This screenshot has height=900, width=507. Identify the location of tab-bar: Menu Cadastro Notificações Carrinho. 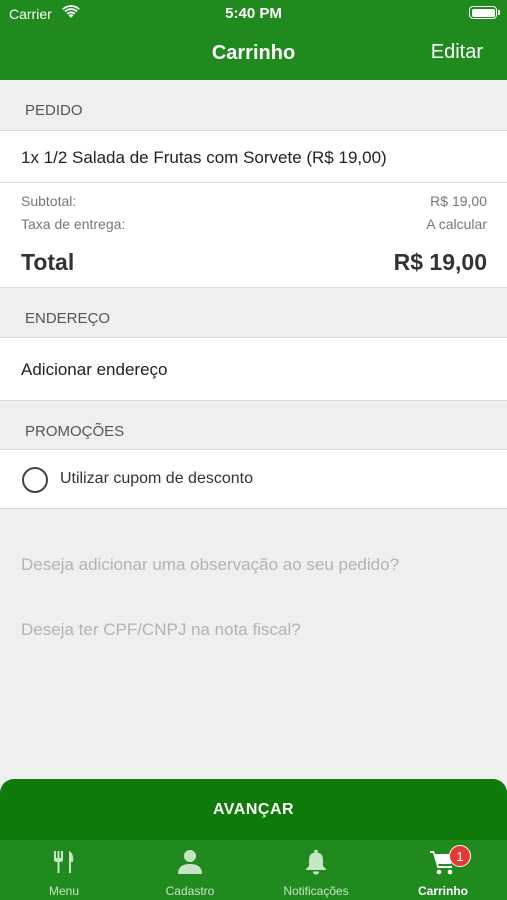
(253, 870).